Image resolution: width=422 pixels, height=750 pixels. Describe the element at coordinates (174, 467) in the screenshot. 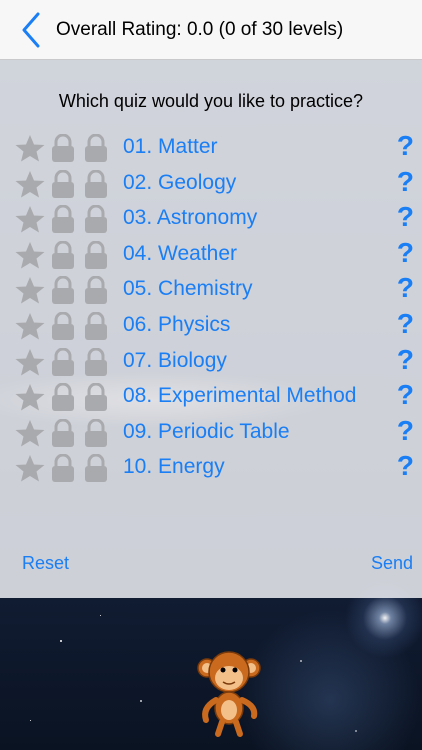

I see `quiz-label: 10. Energy` at that location.